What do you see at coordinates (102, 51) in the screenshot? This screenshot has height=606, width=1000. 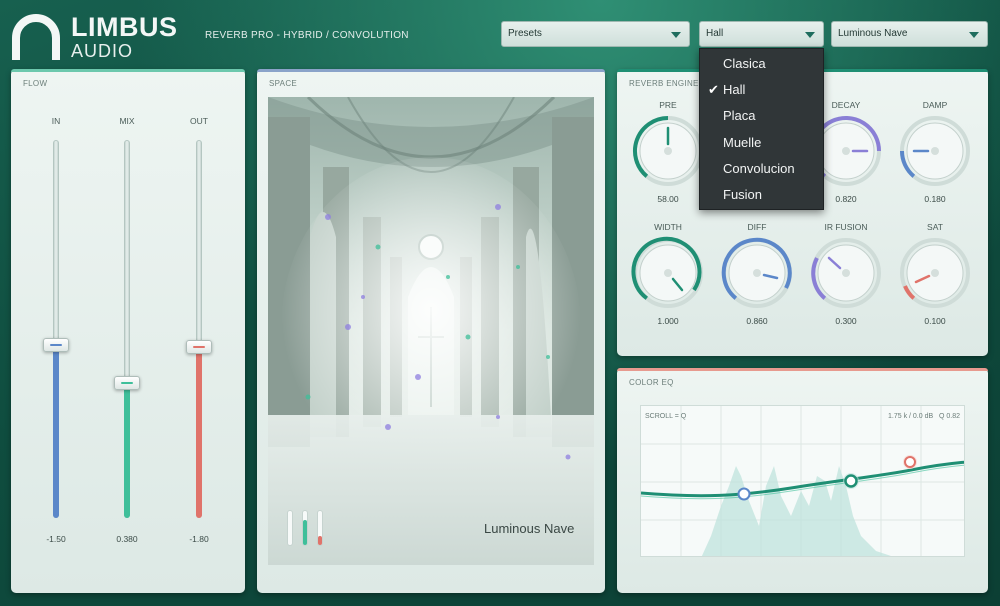 I see `logo-subtitle: AUDIO` at bounding box center [102, 51].